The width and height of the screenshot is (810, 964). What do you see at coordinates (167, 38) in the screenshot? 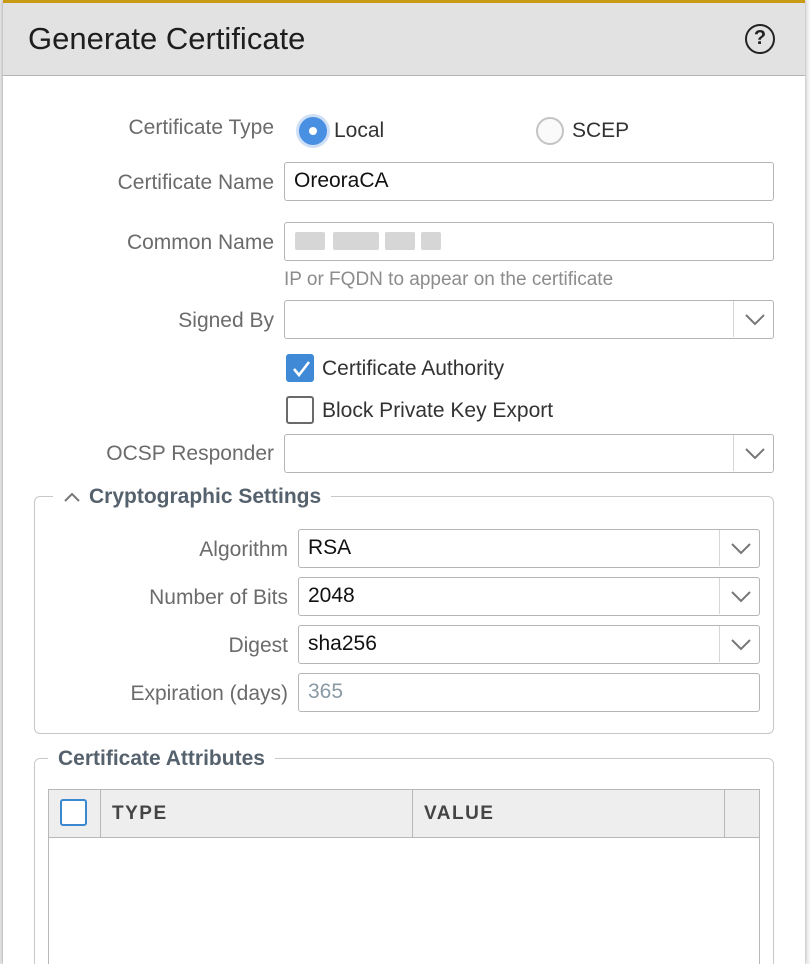
I see `dialog-title: Generate Certificate` at bounding box center [167, 38].